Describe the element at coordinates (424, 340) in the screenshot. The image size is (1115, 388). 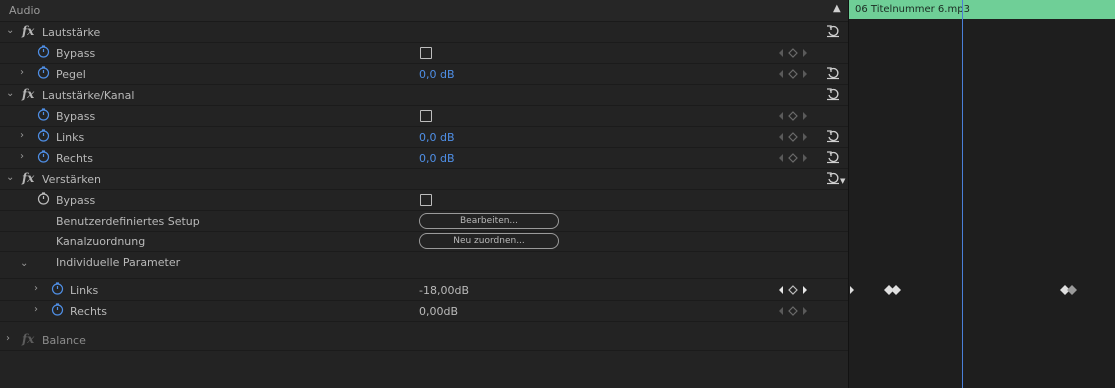
I see `effect-row-balance: › fx Balance` at that location.